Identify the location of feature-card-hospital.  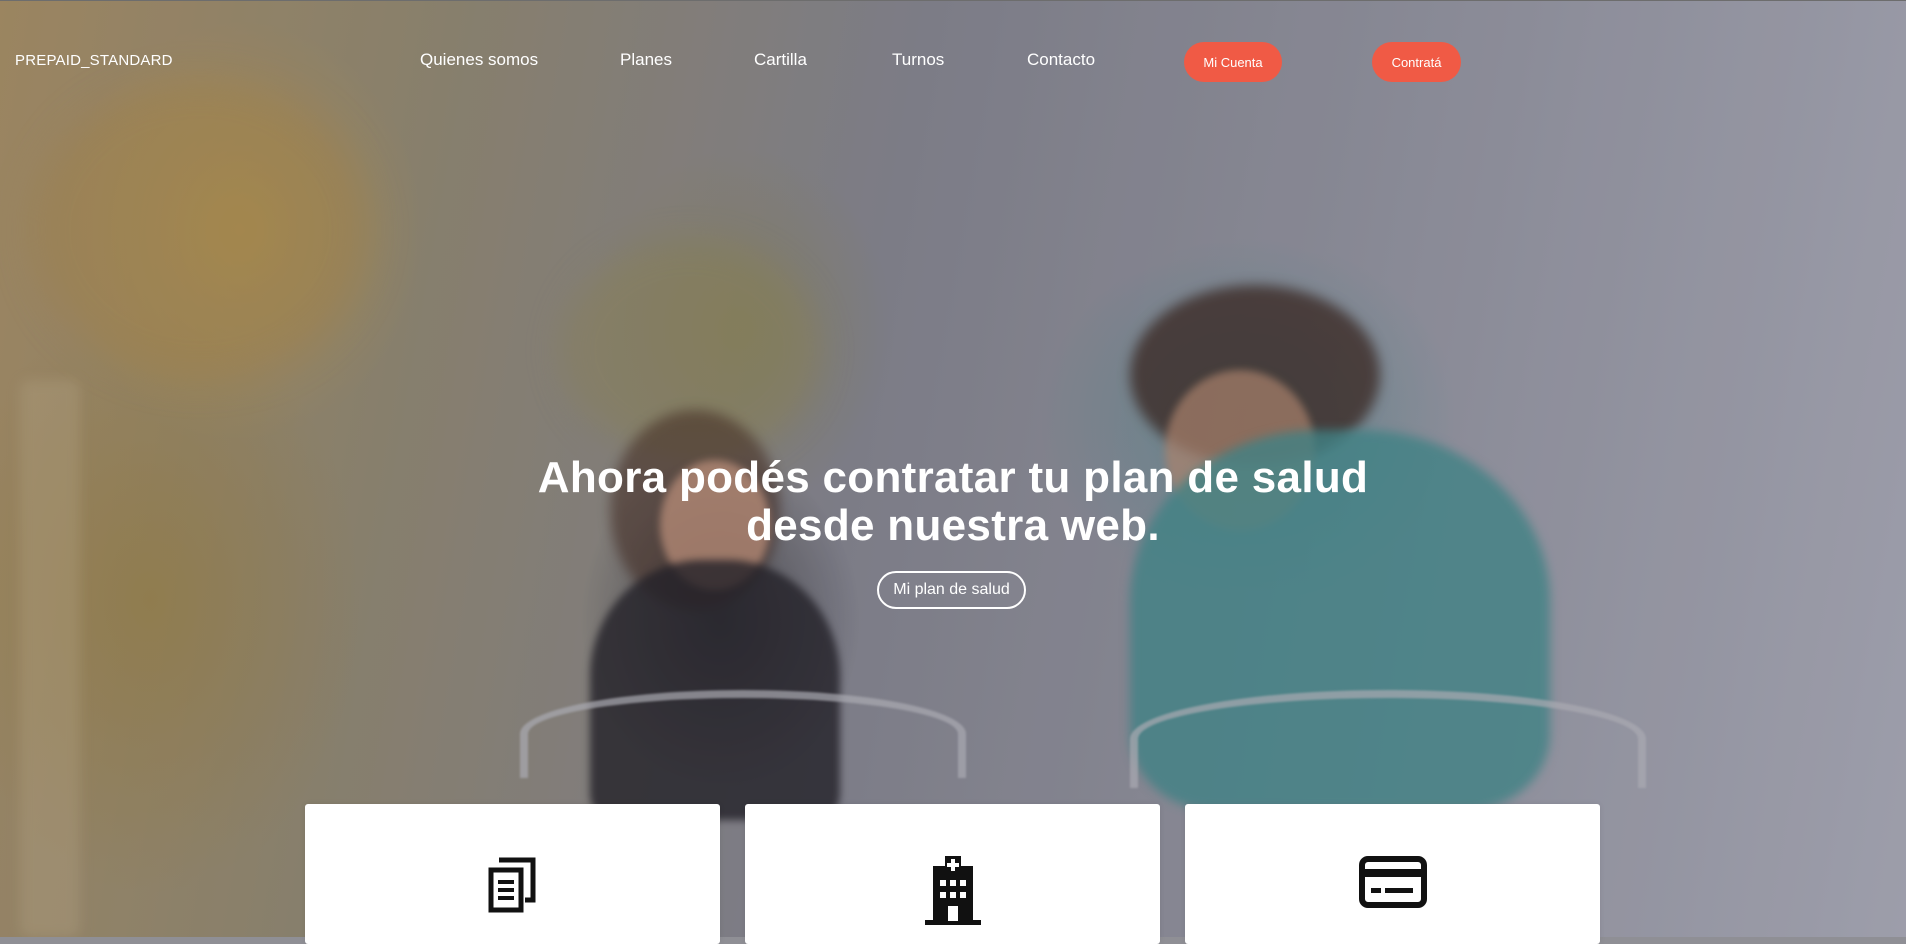
(952, 874).